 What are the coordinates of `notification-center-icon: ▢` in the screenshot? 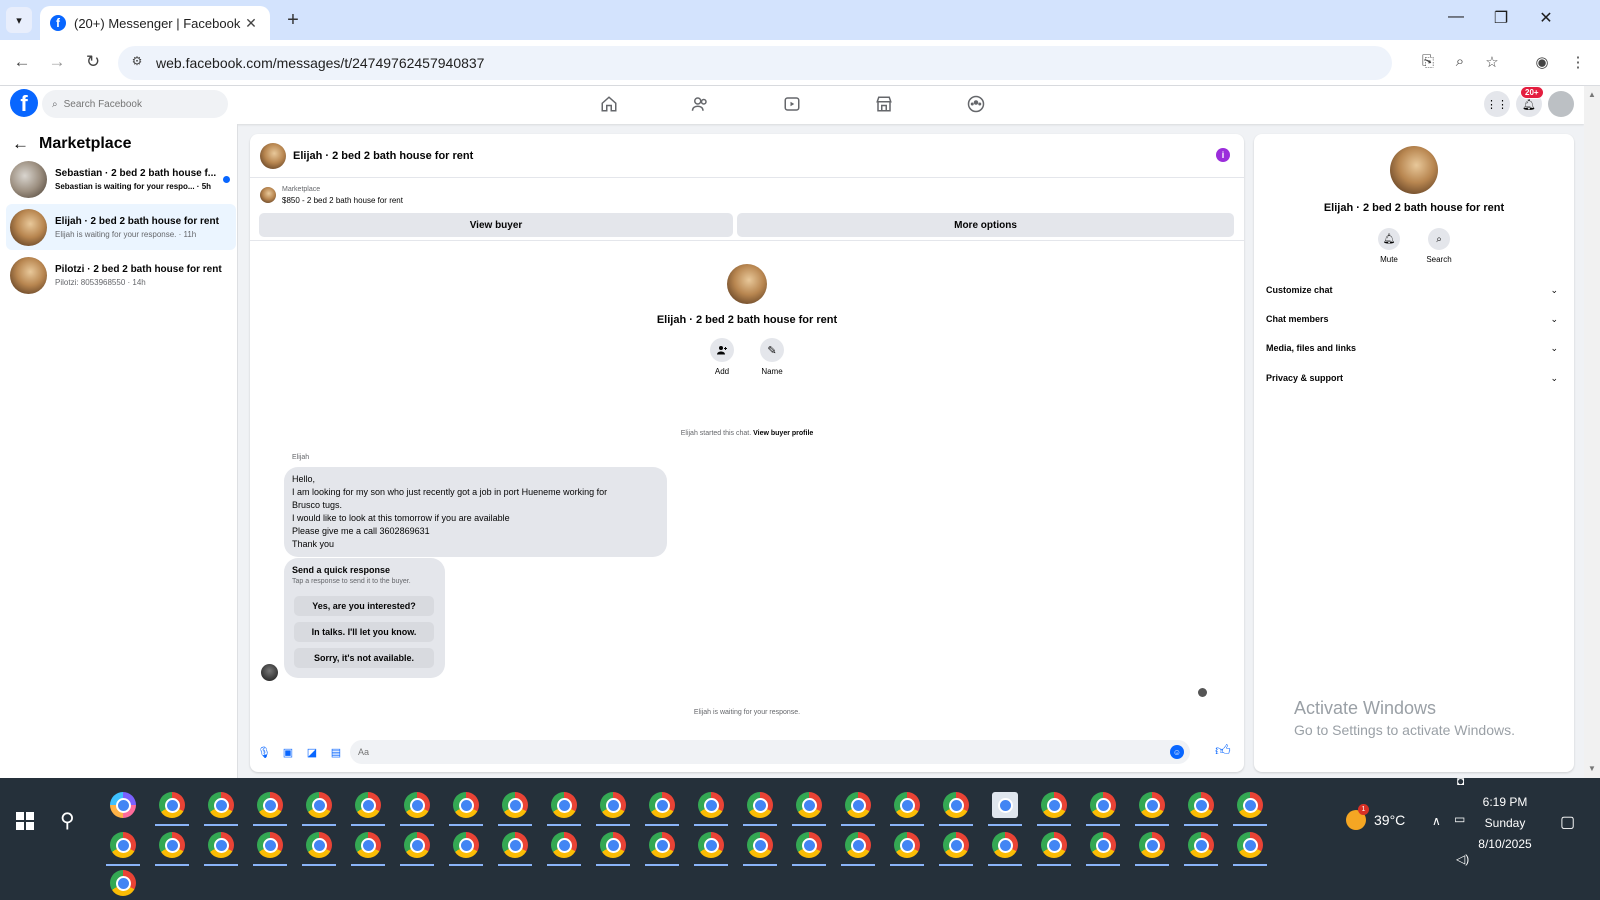 It's located at (1567, 822).